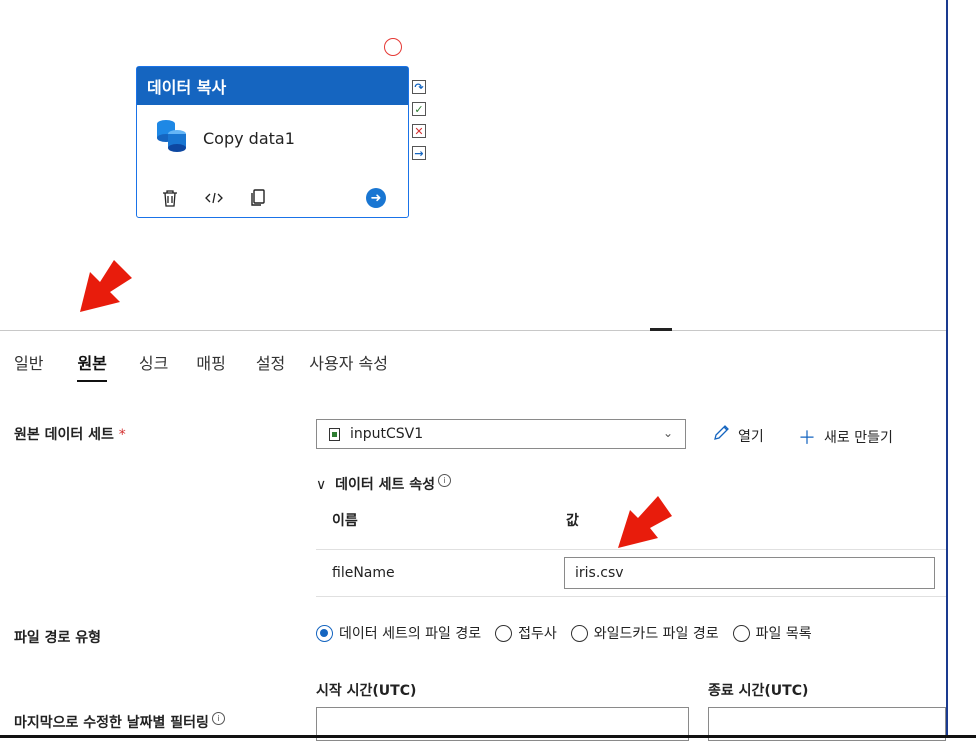  Describe the element at coordinates (334, 434) in the screenshot. I see `dataset-icon` at that location.